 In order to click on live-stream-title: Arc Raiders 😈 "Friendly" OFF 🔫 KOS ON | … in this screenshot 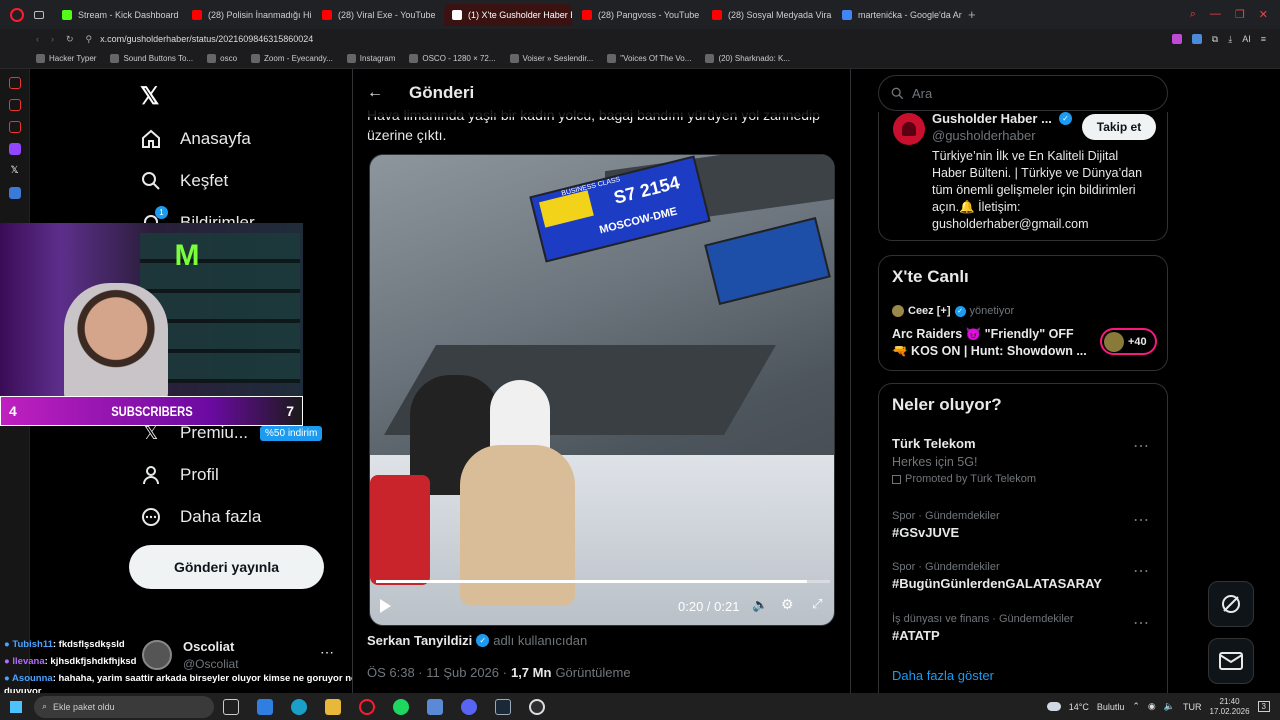, I will do `click(992, 343)`.